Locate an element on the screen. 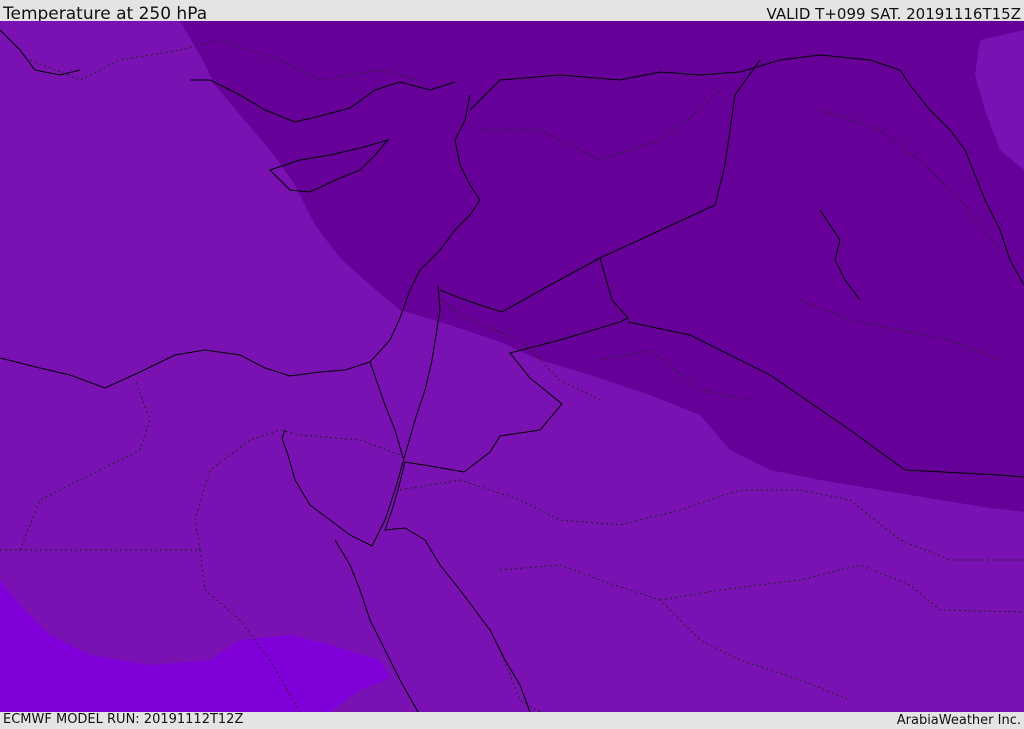 The height and width of the screenshot is (729, 1024). credit: ArabiaWeather Inc. is located at coordinates (958, 720).